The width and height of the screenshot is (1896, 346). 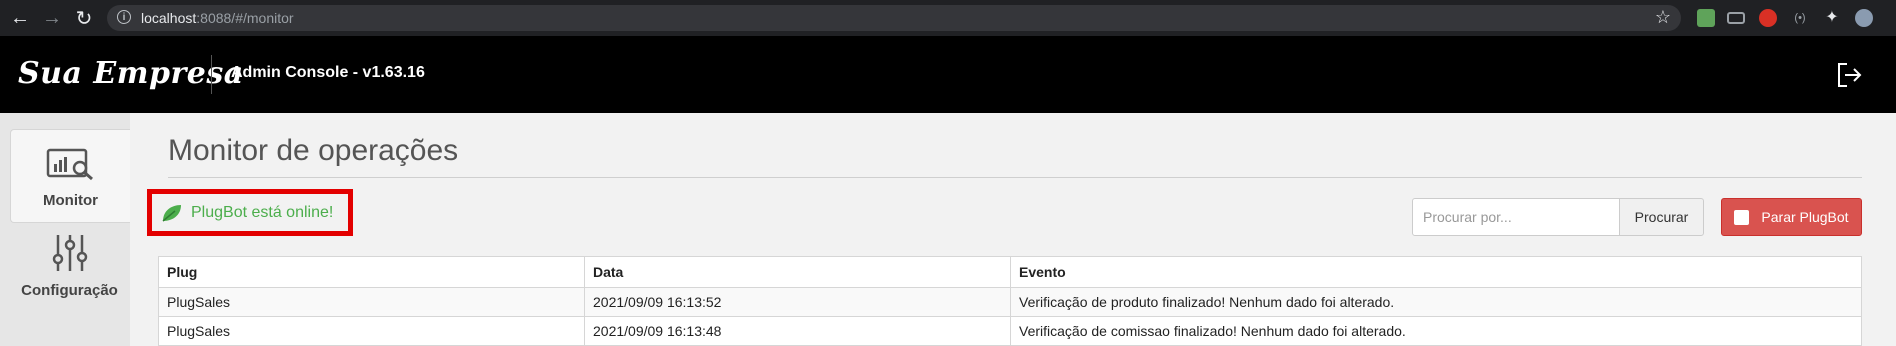 What do you see at coordinates (1849, 75) in the screenshot?
I see `logout-icon` at bounding box center [1849, 75].